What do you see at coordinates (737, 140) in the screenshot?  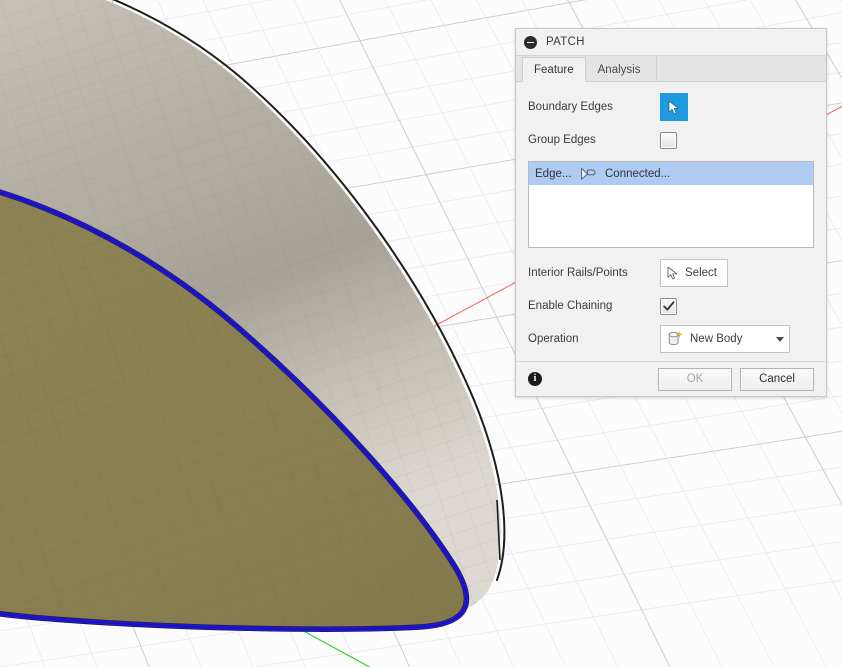 I see `group-edges-control` at bounding box center [737, 140].